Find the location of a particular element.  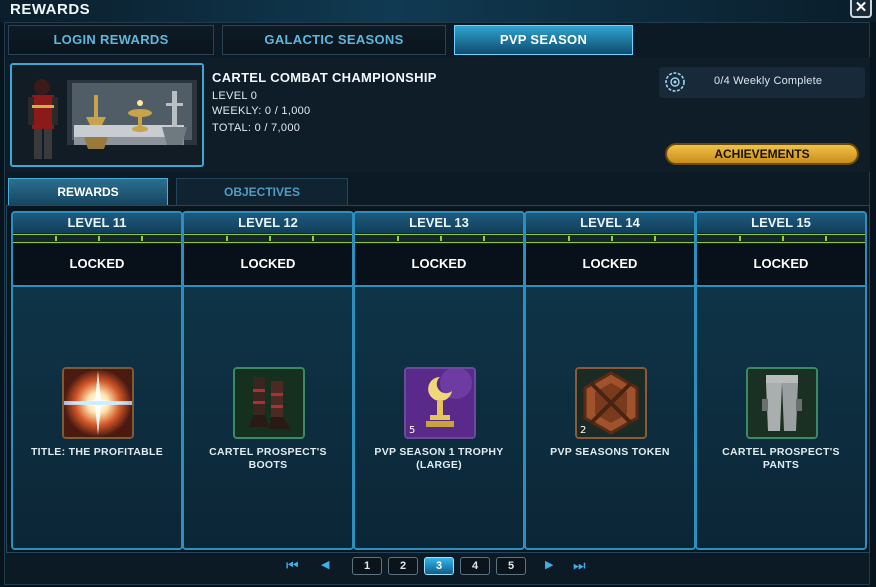

tab-rewards: REWARDS is located at coordinates (88, 191).